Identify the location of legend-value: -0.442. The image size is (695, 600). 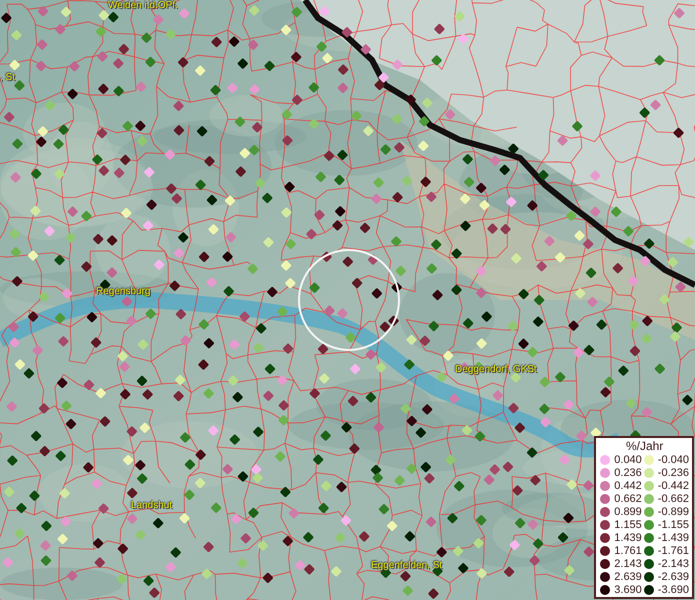
(673, 486).